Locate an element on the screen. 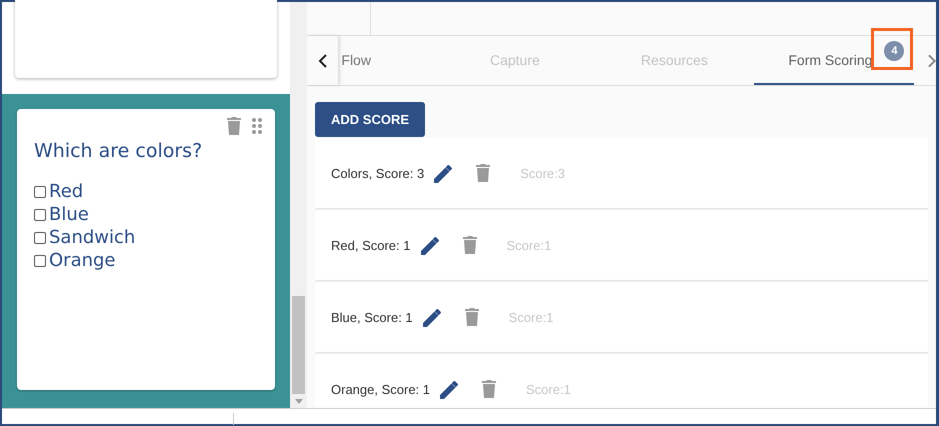 This screenshot has height=426, width=939. score-label: Red, Score: 1 is located at coordinates (370, 245).